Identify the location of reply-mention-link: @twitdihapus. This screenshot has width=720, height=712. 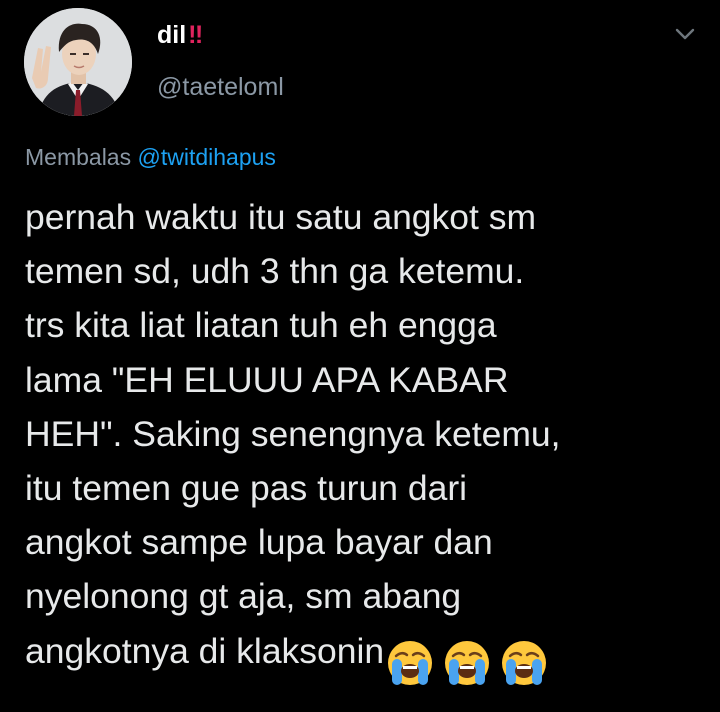
(207, 157).